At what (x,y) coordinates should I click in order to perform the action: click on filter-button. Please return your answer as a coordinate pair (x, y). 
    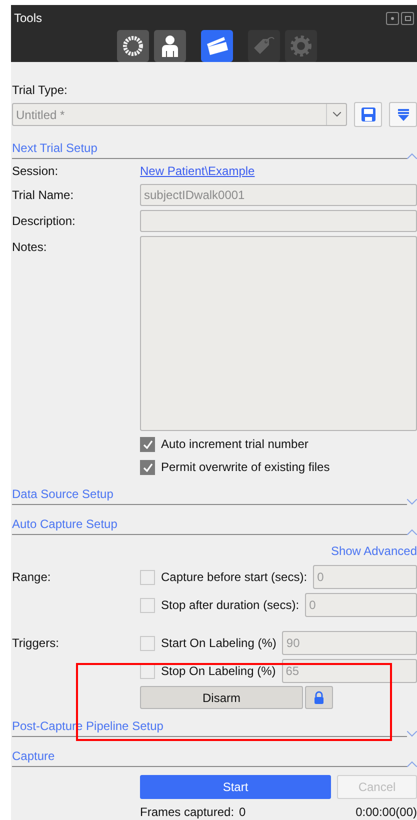
    Looking at the image, I should click on (403, 114).